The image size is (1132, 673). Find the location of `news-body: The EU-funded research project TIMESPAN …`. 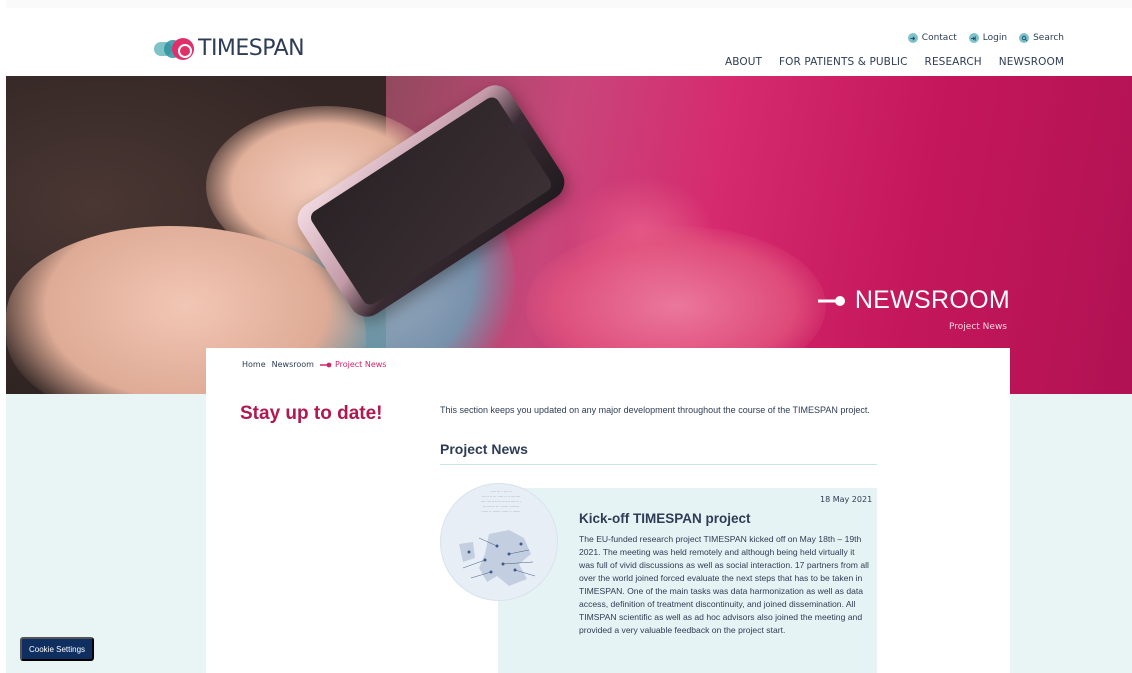

news-body: The EU-funded research project TIMESPAN … is located at coordinates (724, 584).